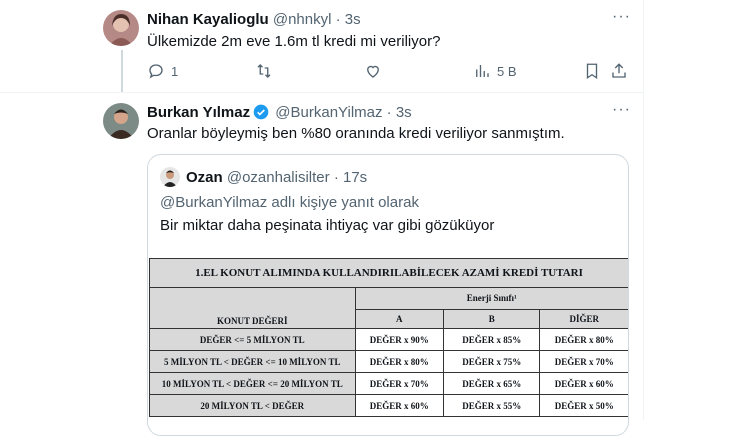  Describe the element at coordinates (302, 19) in the screenshot. I see `author-handle: @nhnkyl` at that location.